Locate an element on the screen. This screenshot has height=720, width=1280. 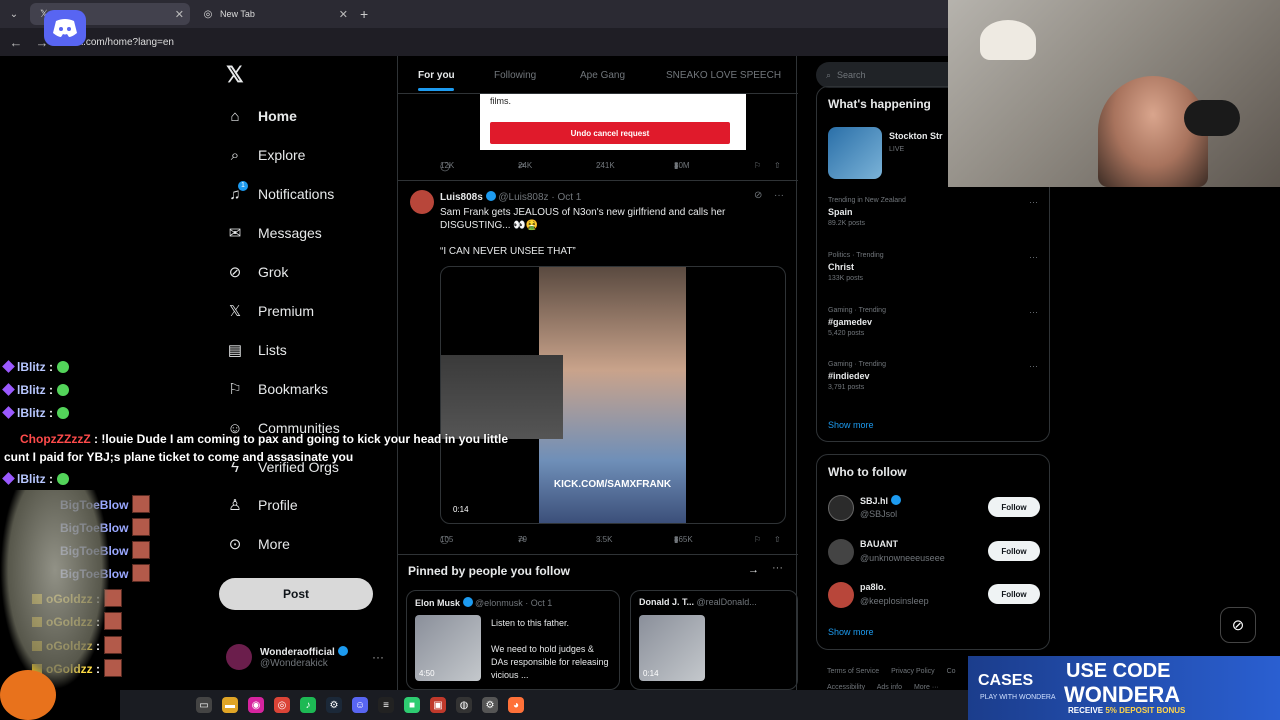
instagram-icon: ◉ is located at coordinates (256, 705).